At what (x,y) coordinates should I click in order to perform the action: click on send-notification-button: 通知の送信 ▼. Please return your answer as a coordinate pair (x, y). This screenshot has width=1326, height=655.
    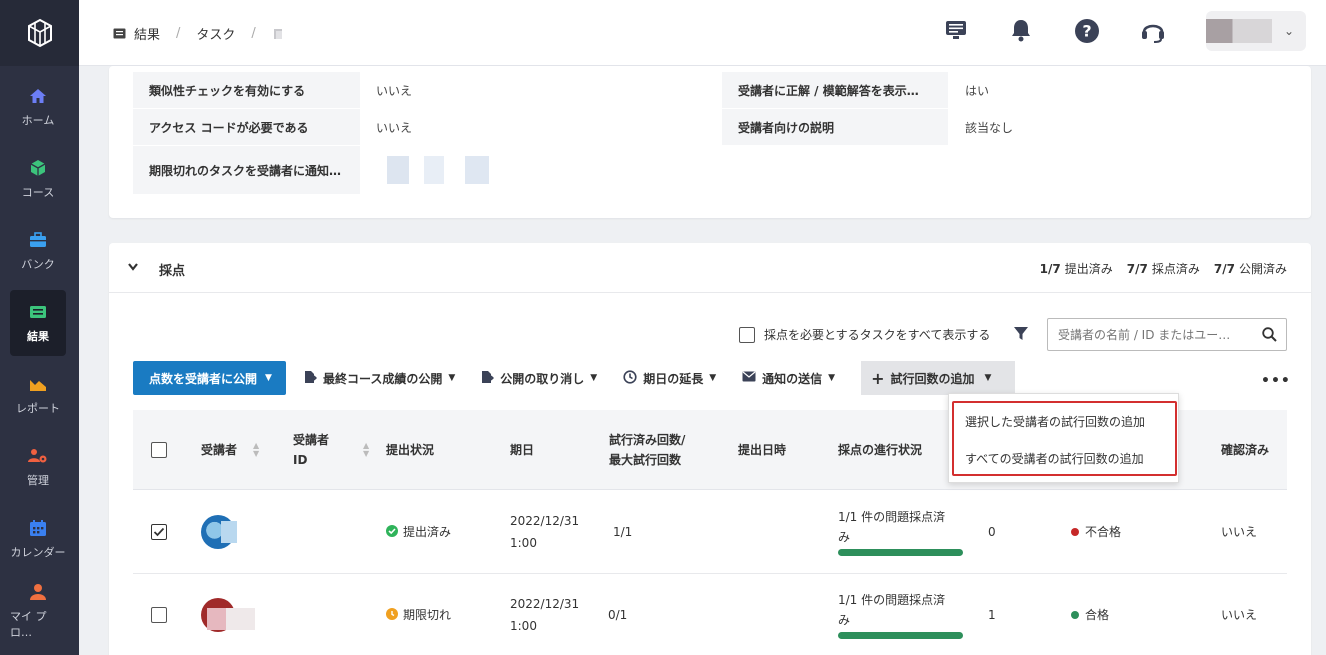
    Looking at the image, I should click on (788, 378).